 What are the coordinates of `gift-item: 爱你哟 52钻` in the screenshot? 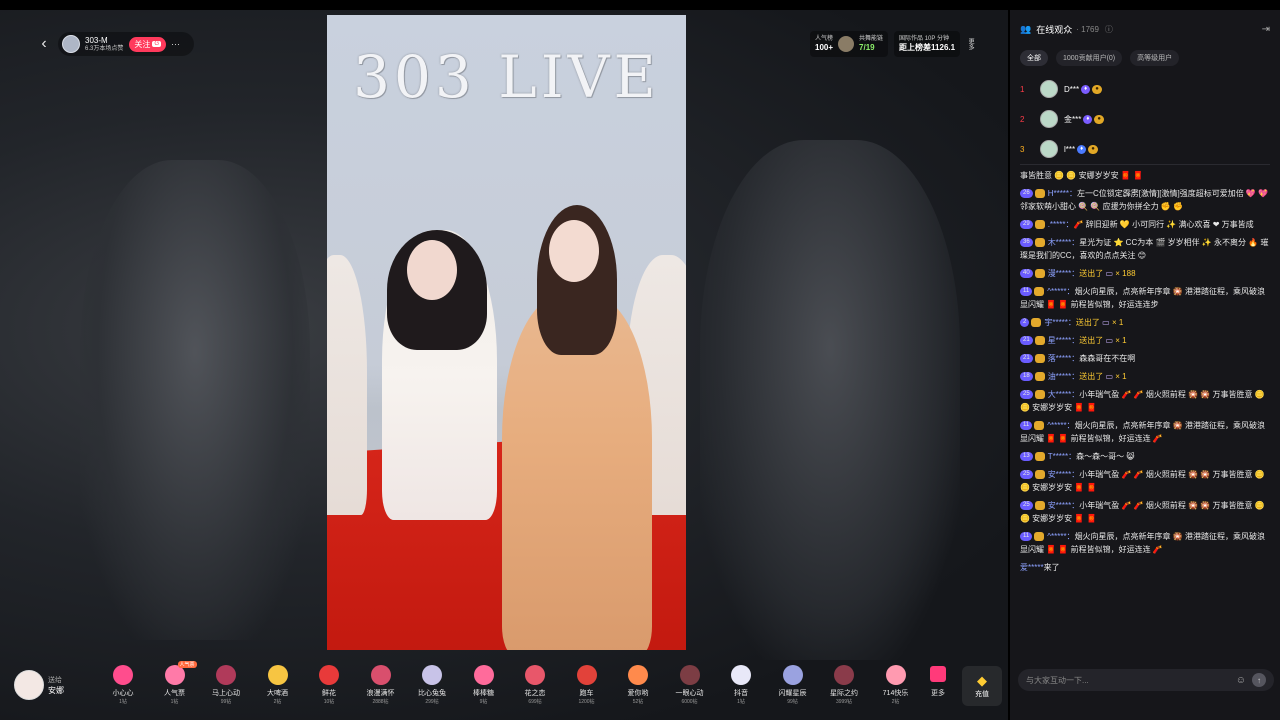 It's located at (638, 687).